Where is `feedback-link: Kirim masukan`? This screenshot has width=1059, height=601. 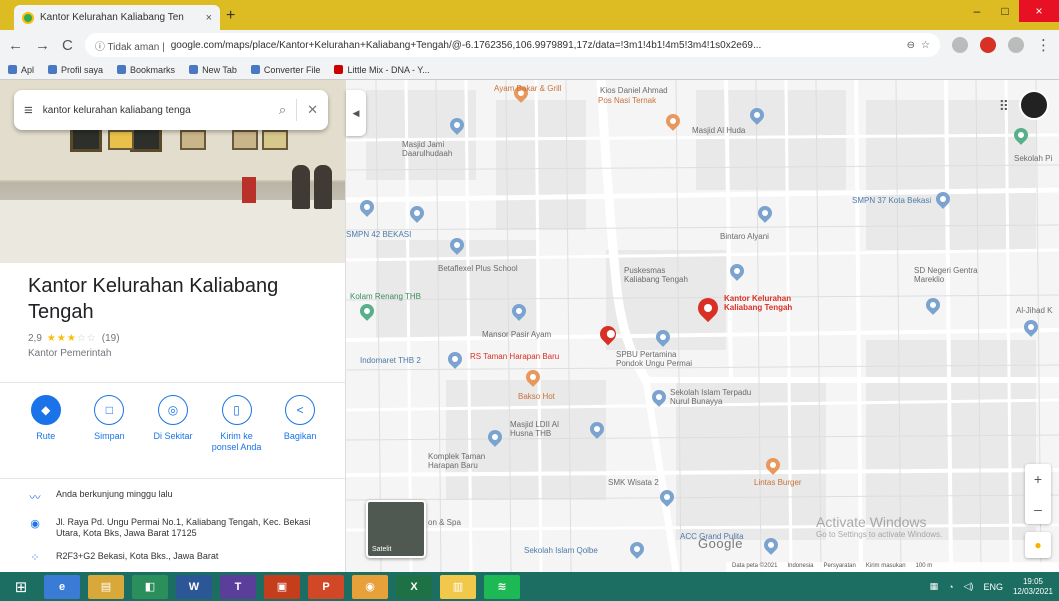 feedback-link: Kirim masukan is located at coordinates (886, 567).